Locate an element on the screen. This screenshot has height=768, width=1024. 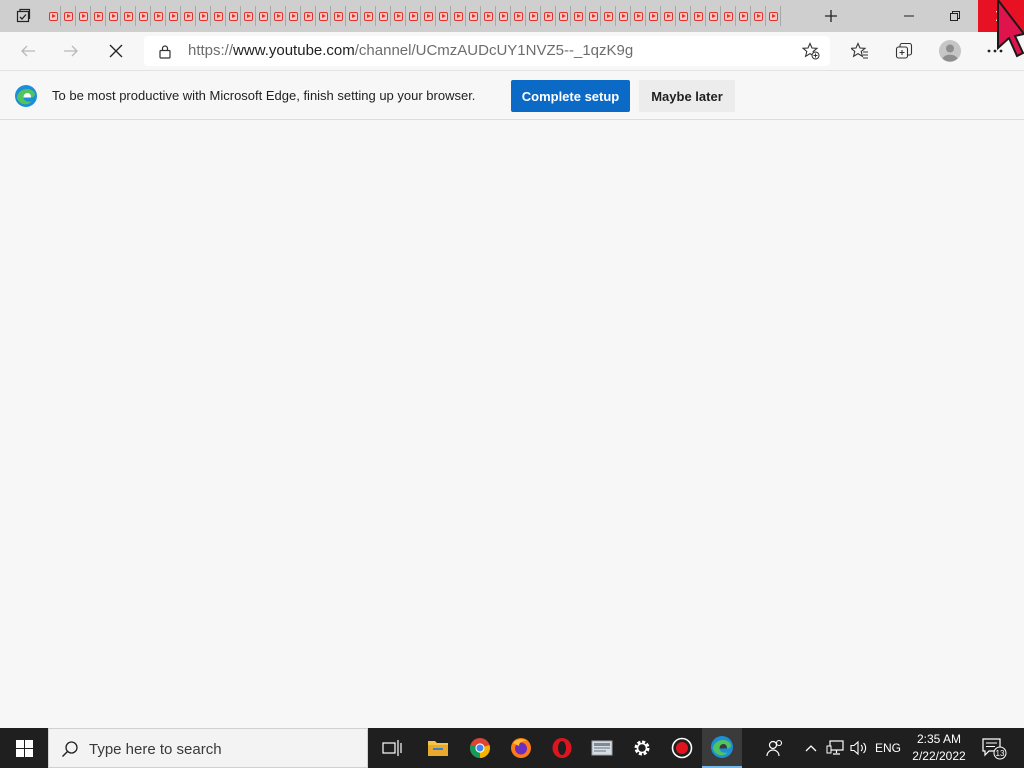
app-icon is located at coordinates (602, 748).